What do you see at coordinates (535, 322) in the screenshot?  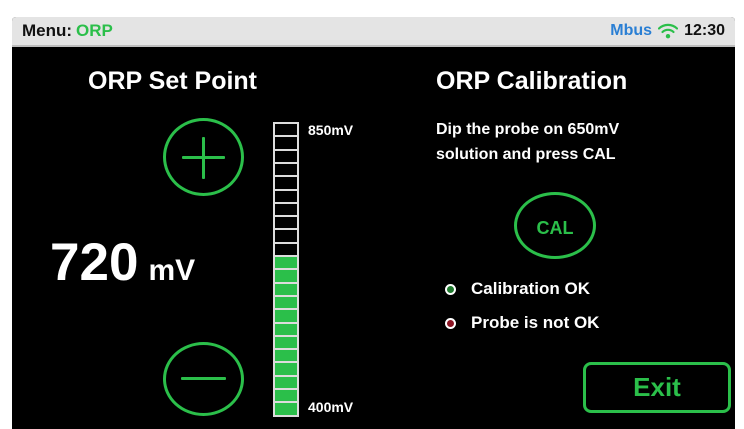 I see `probe-error-label: Probe is not OK` at bounding box center [535, 322].